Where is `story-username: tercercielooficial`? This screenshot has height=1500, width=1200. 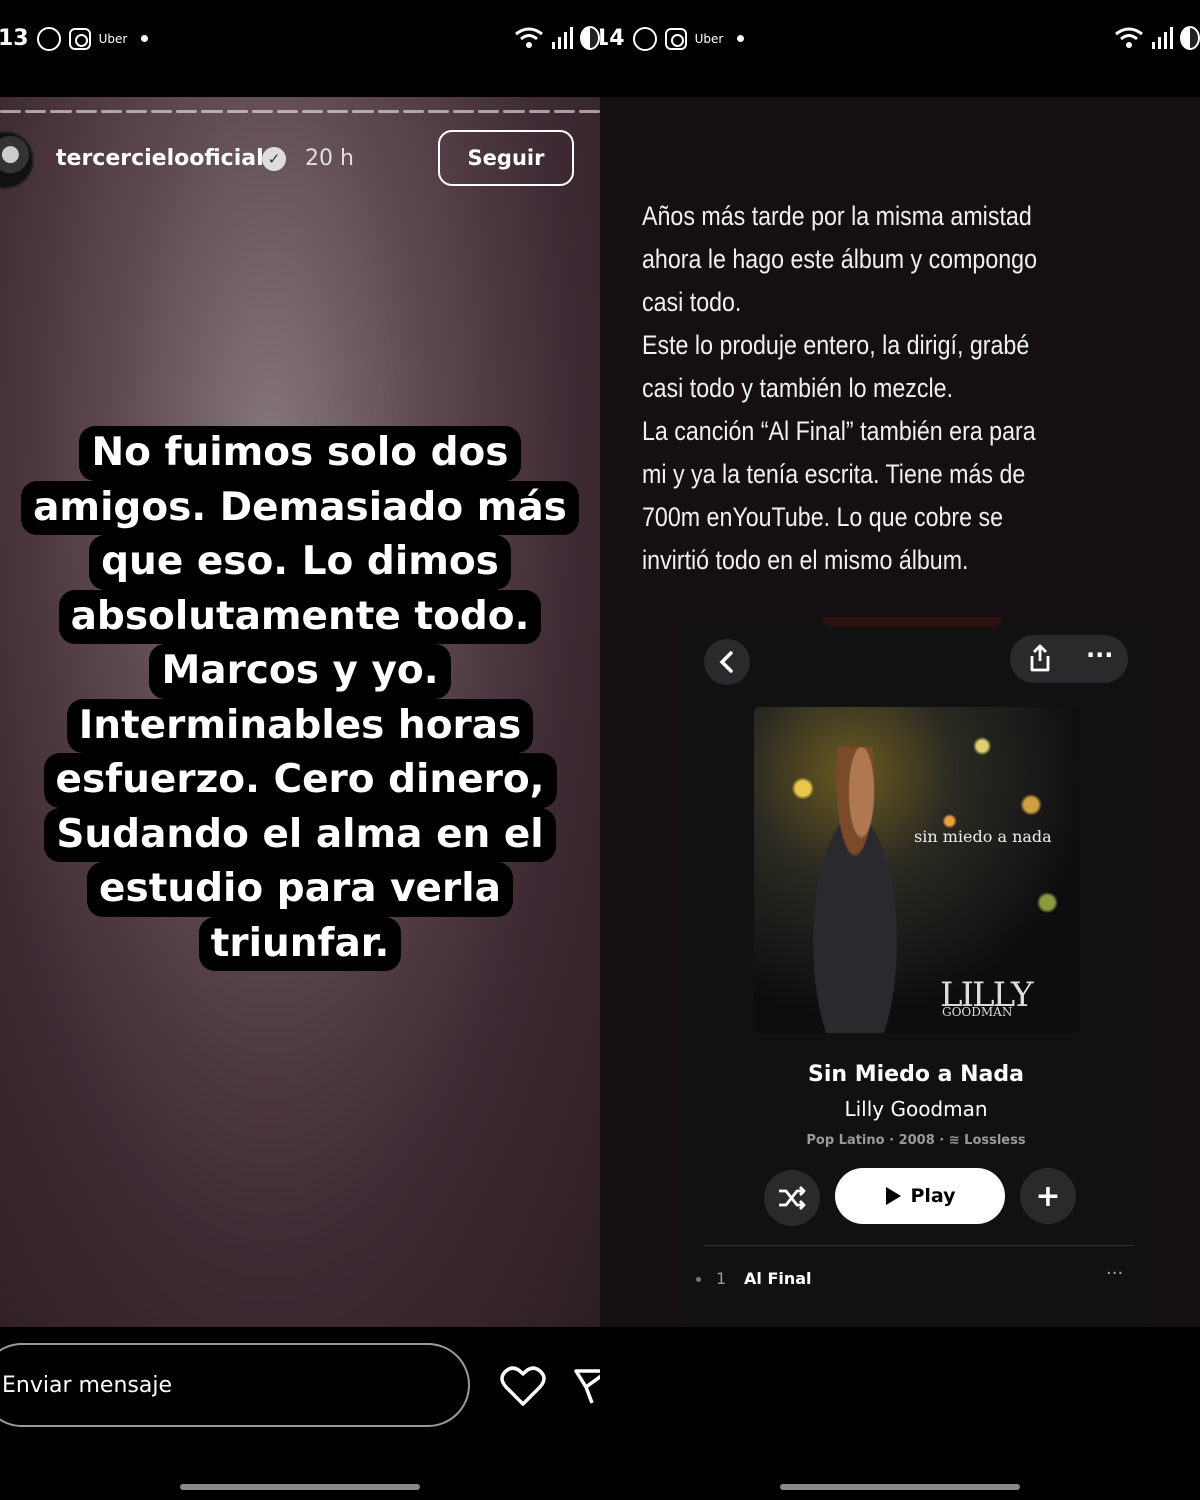 story-username: tercercielooficial is located at coordinates (160, 158).